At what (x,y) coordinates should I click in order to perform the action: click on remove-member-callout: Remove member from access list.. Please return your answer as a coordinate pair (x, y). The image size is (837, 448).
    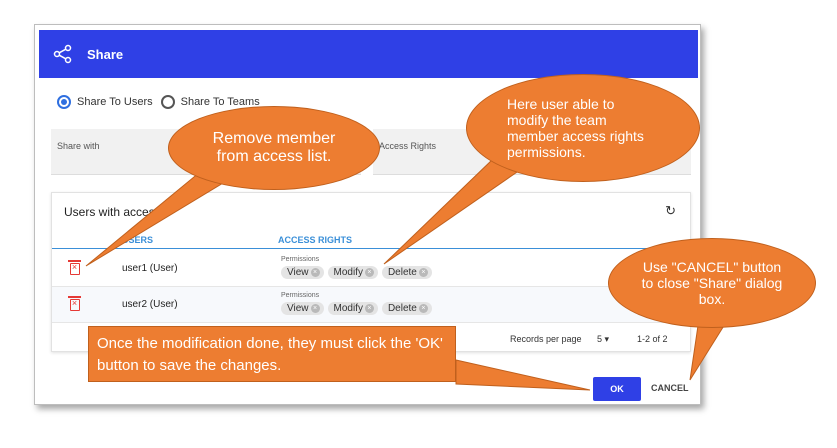
    Looking at the image, I should click on (274, 148).